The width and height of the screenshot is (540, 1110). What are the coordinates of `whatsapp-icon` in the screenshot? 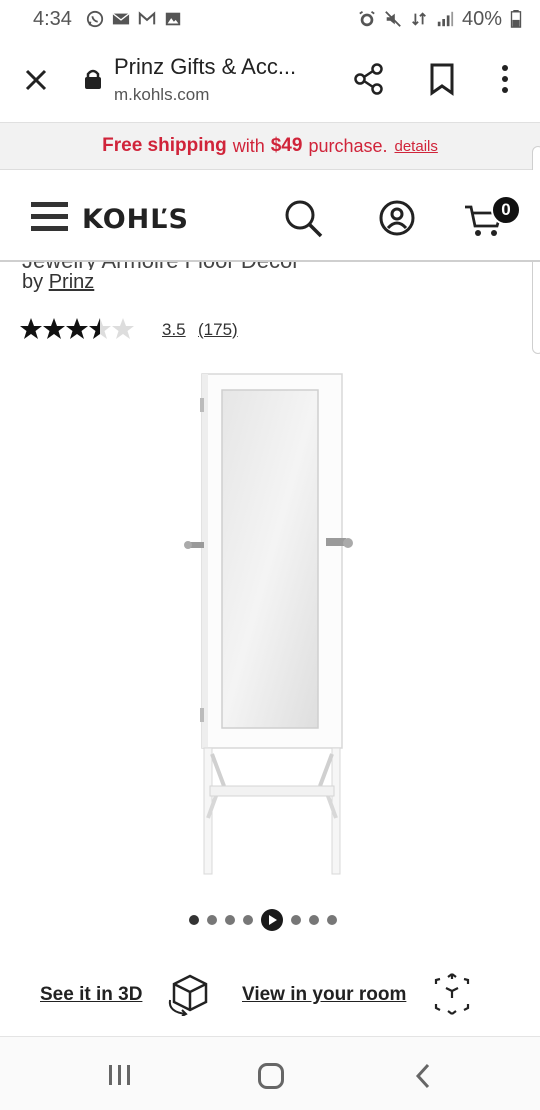 It's located at (95, 19).